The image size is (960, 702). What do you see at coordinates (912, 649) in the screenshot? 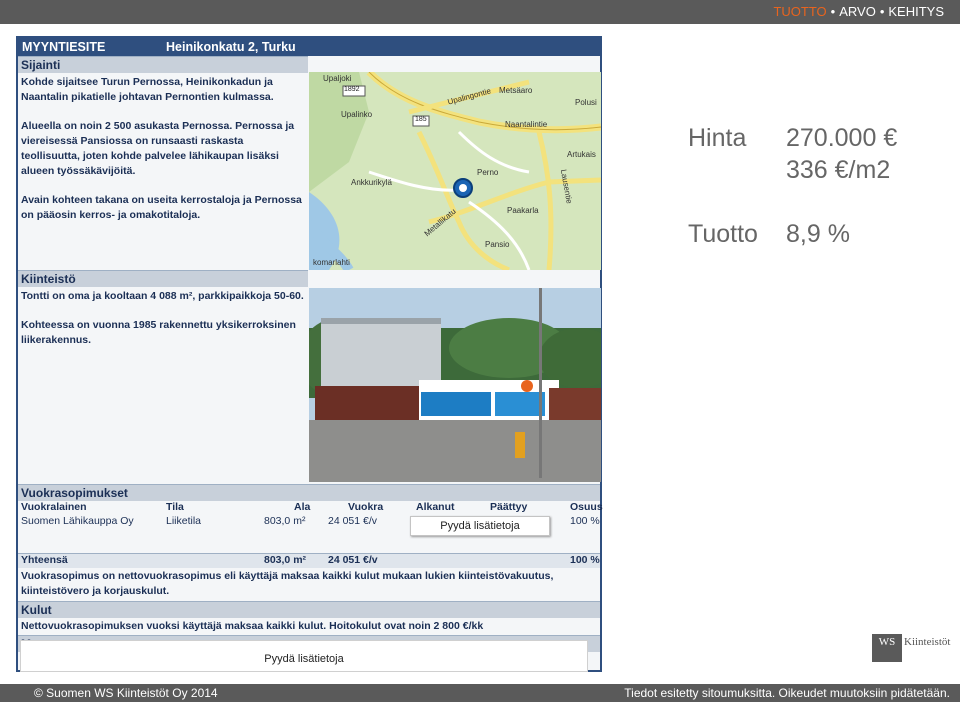
I see `ws-logo: WS Kiinteistöt` at bounding box center [912, 649].